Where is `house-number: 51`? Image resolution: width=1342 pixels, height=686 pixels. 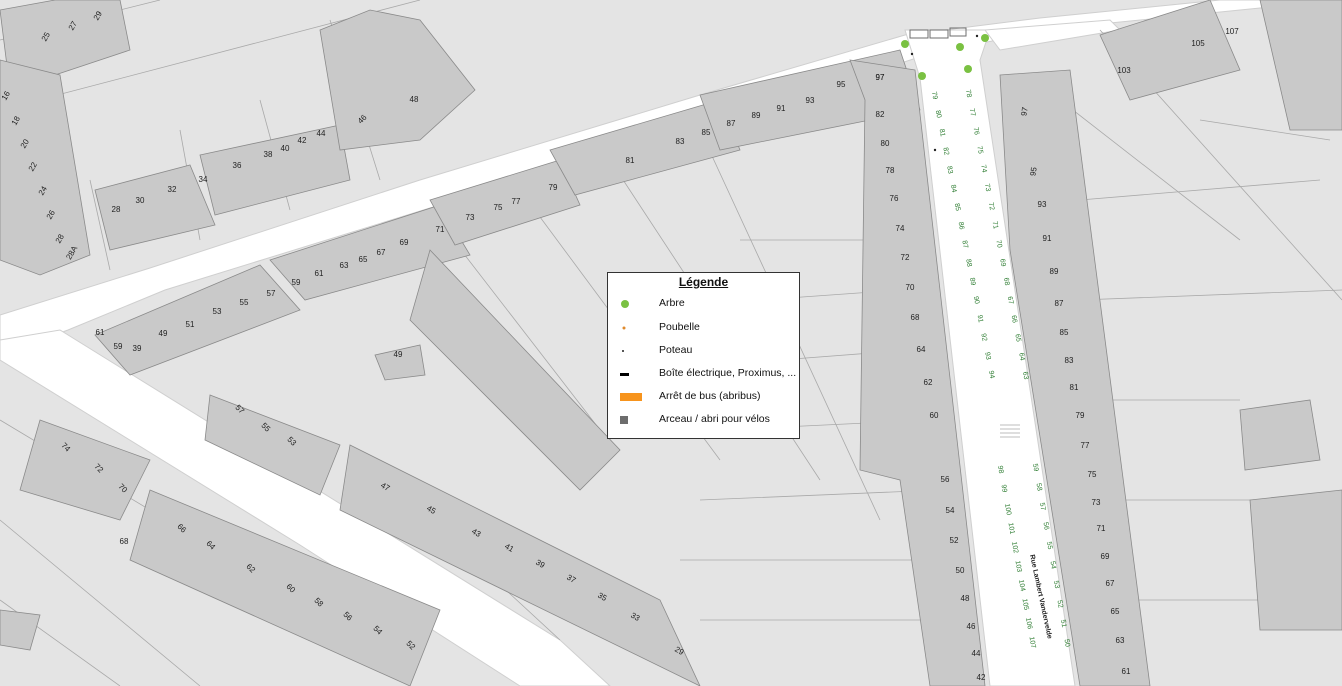 house-number: 51 is located at coordinates (190, 324).